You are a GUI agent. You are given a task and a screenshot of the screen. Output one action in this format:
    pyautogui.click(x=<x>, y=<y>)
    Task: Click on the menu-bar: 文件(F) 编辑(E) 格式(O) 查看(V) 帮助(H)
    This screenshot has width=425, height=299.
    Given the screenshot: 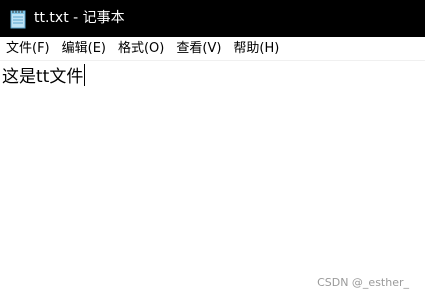 What is the action you would take?
    pyautogui.click(x=212, y=49)
    